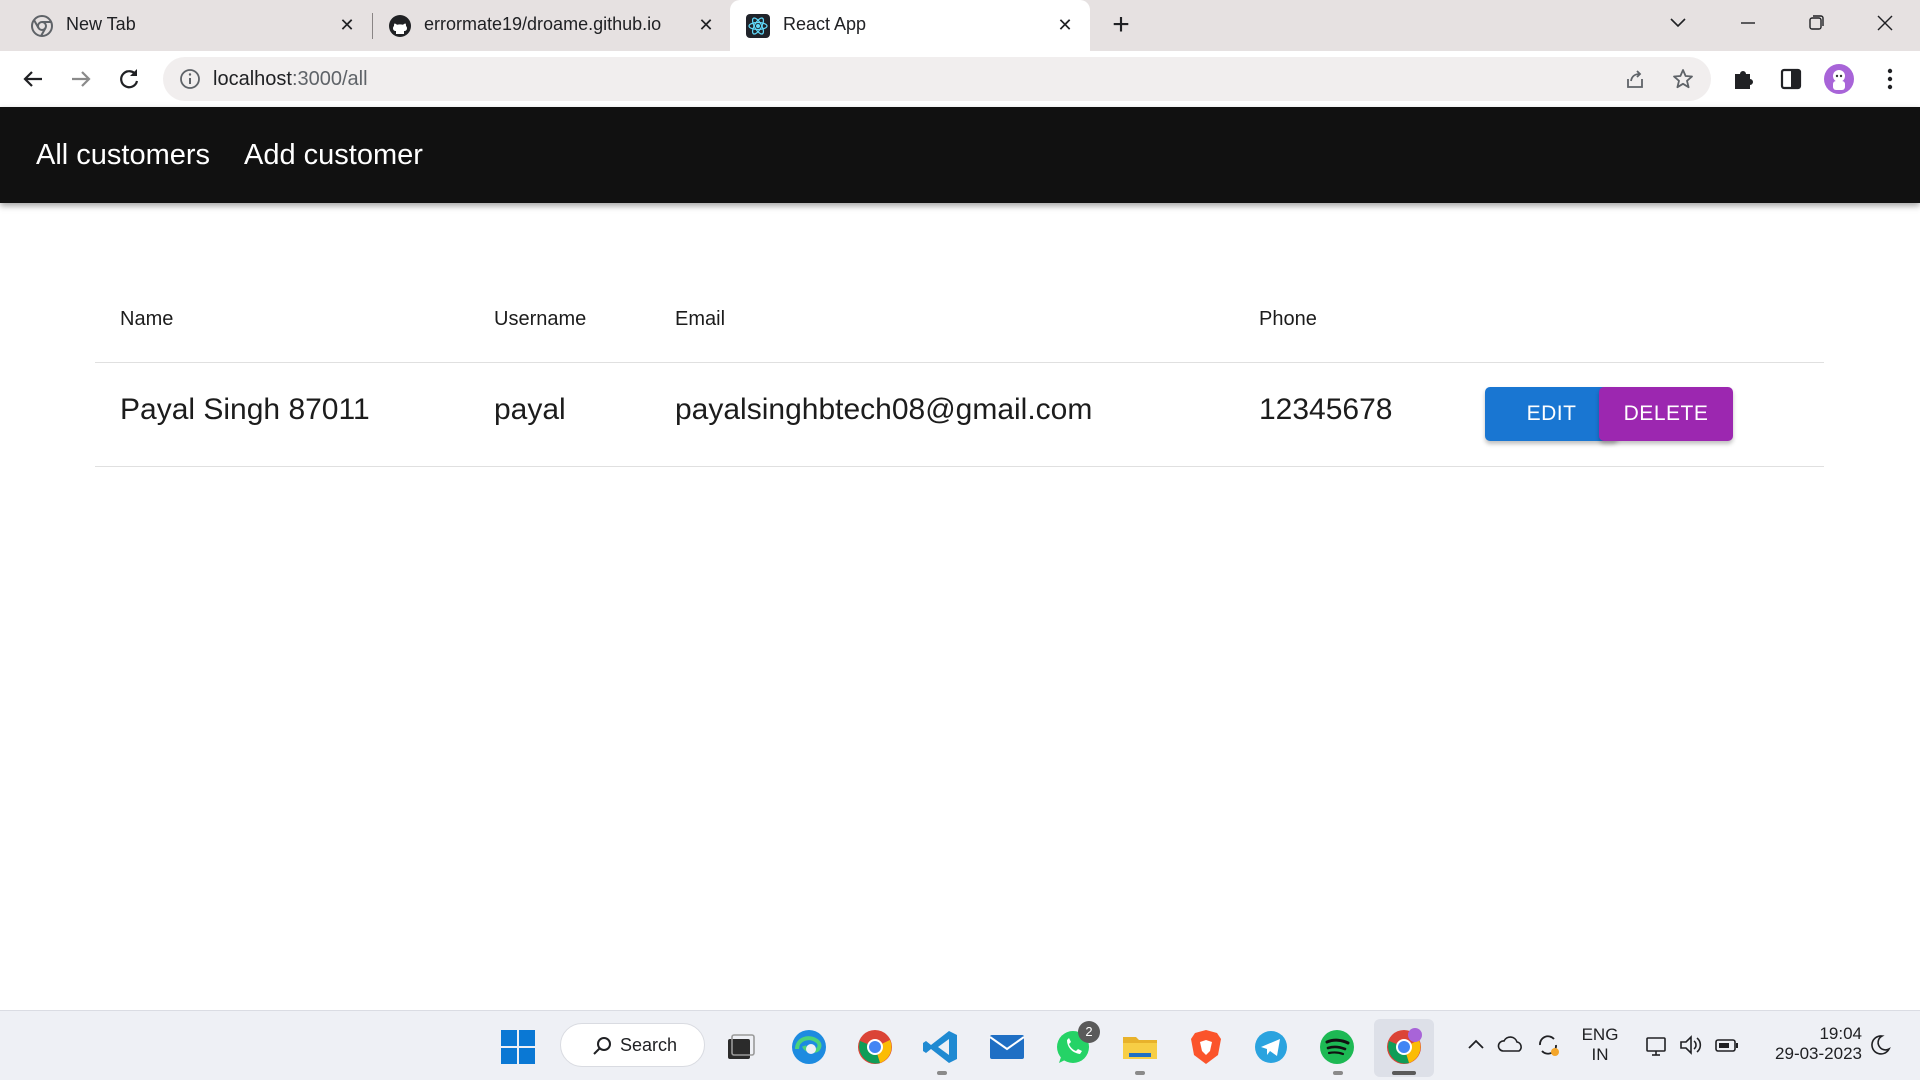  I want to click on spotify-icon, so click(1337, 1047).